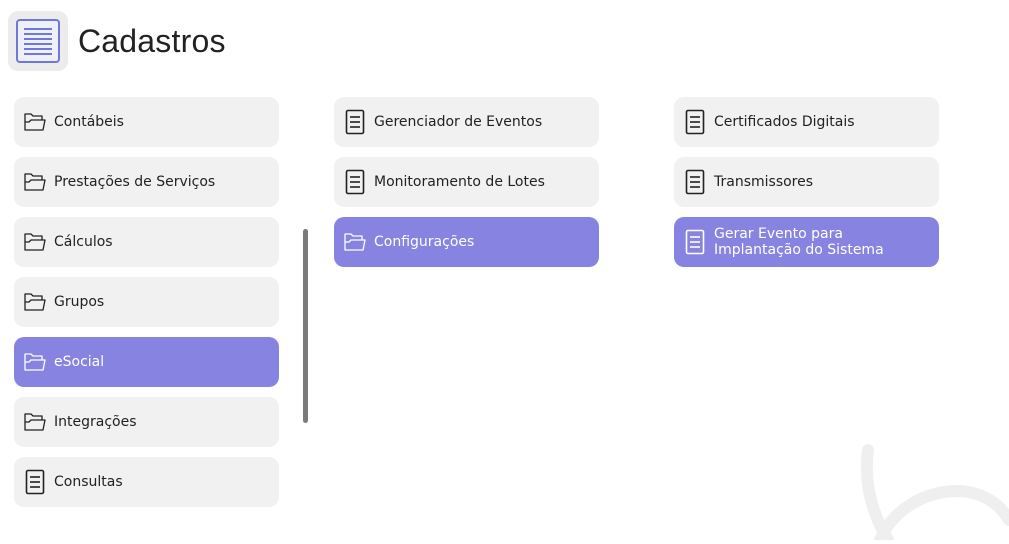  I want to click on menu-item-gerenciador-de-eventos: Gerenciador de Eventos, so click(466, 122).